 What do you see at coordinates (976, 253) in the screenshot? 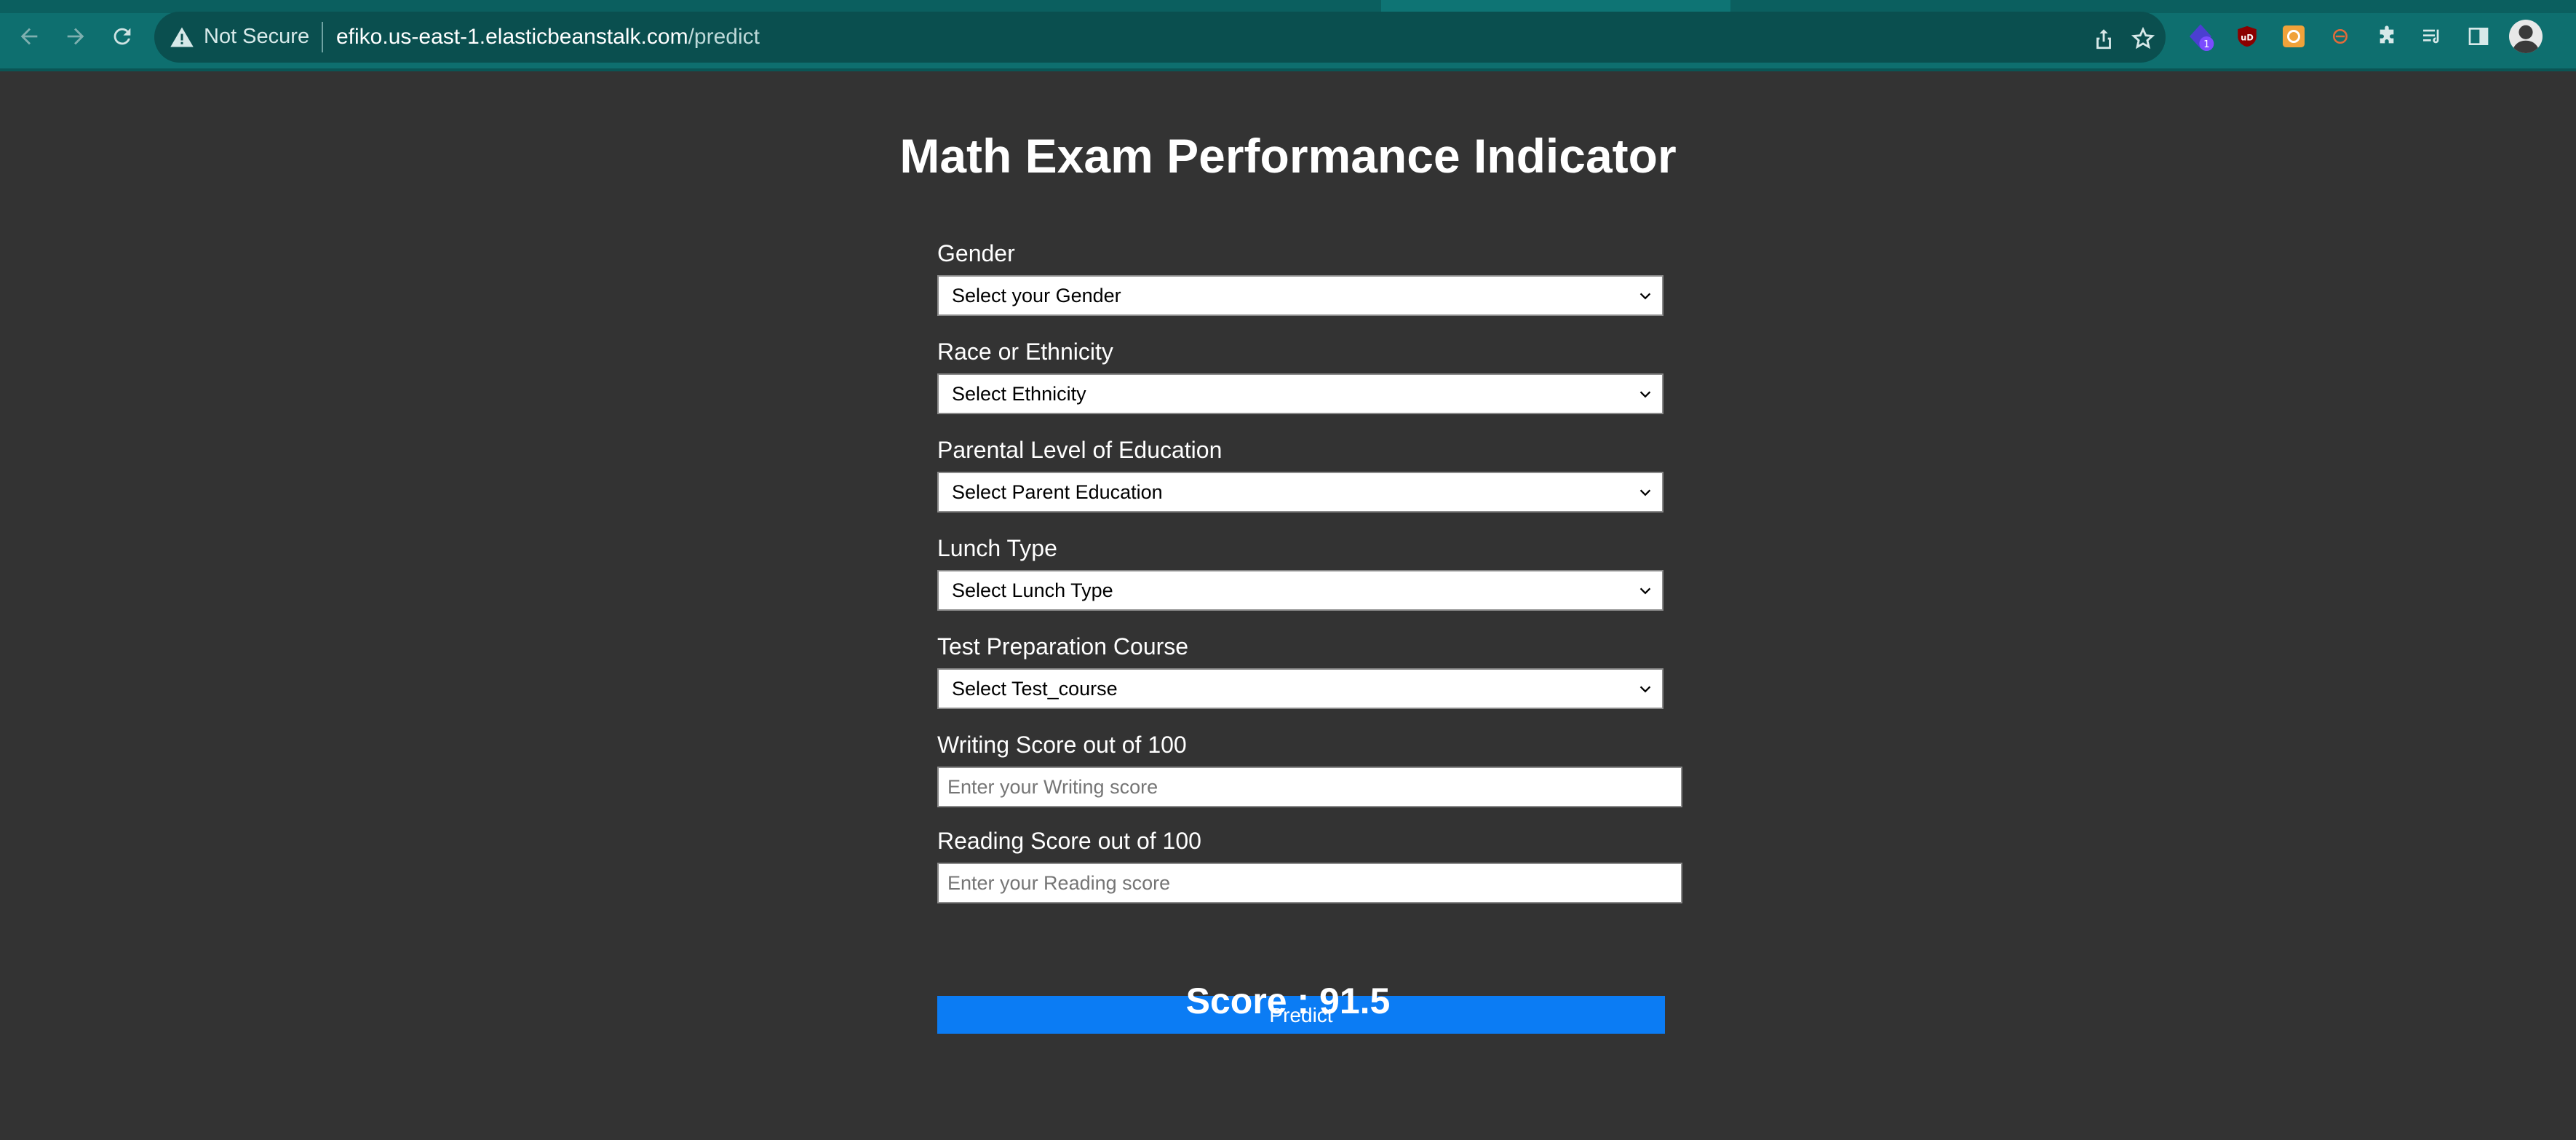
I see `gender-label: Gender` at bounding box center [976, 253].